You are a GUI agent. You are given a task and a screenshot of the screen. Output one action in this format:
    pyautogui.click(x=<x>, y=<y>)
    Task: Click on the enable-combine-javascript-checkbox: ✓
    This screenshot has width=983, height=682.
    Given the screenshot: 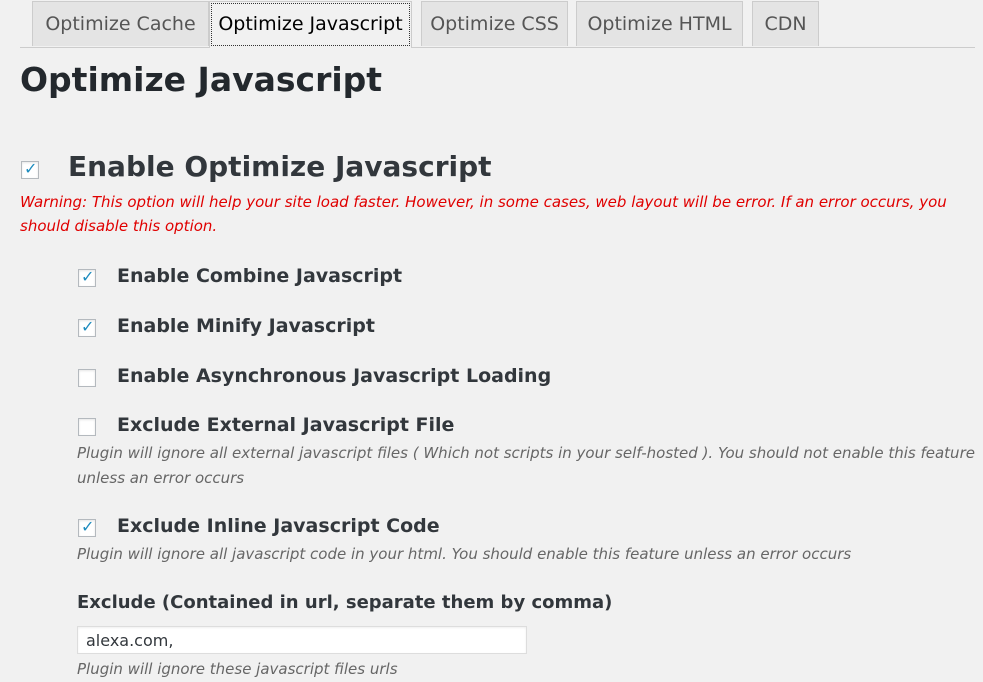 What is the action you would take?
    pyautogui.click(x=87, y=277)
    